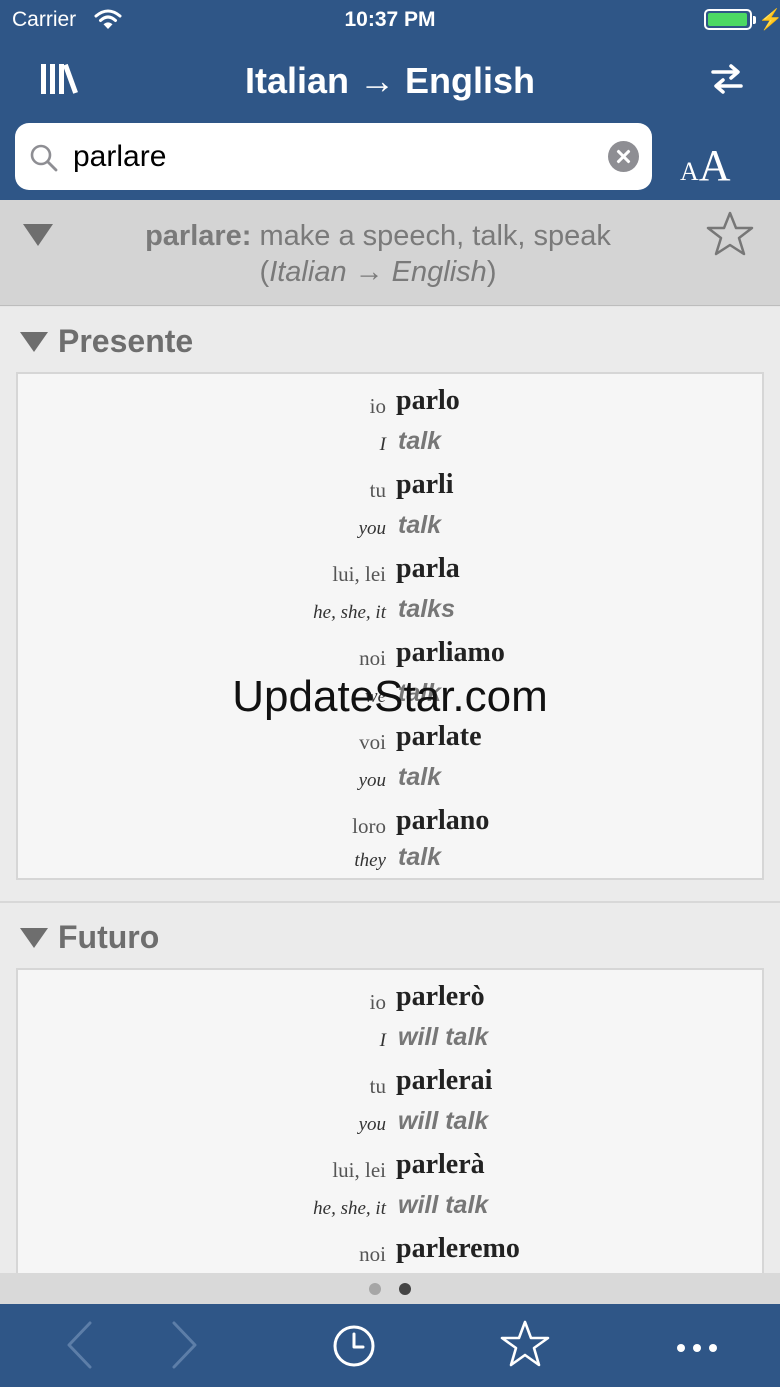 The width and height of the screenshot is (780, 1387). What do you see at coordinates (372, 742) in the screenshot?
I see `pronoun-label: voi` at bounding box center [372, 742].